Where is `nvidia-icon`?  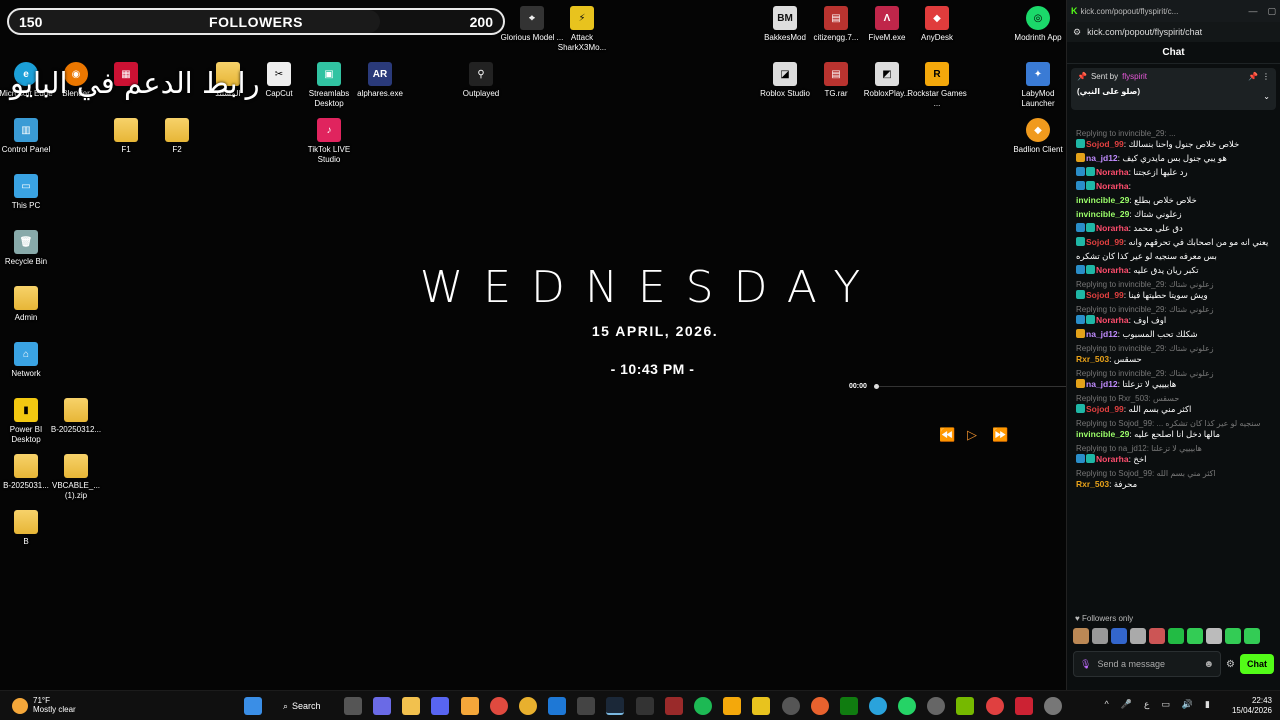
nvidia-icon is located at coordinates (965, 706).